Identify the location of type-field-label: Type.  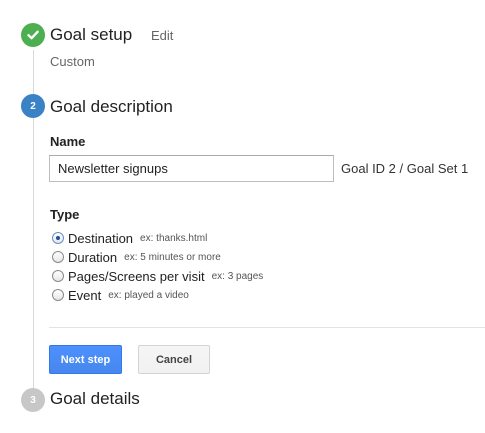
(65, 214).